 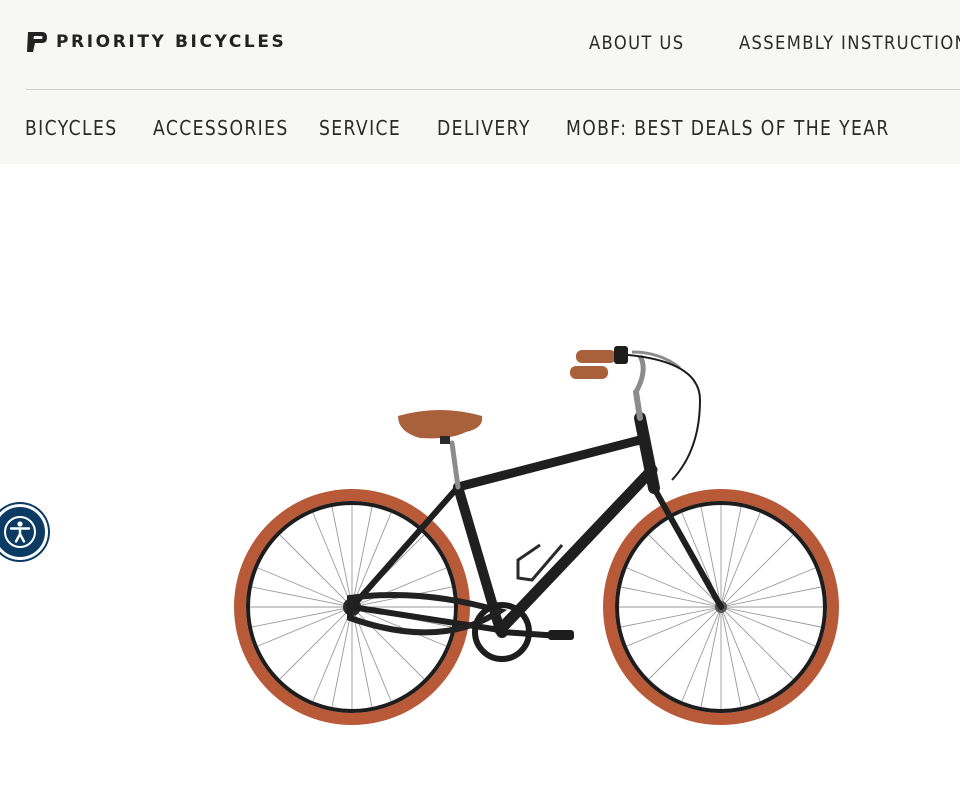 What do you see at coordinates (221, 128) in the screenshot?
I see `main-nav-accessories: ACCESSORIES` at bounding box center [221, 128].